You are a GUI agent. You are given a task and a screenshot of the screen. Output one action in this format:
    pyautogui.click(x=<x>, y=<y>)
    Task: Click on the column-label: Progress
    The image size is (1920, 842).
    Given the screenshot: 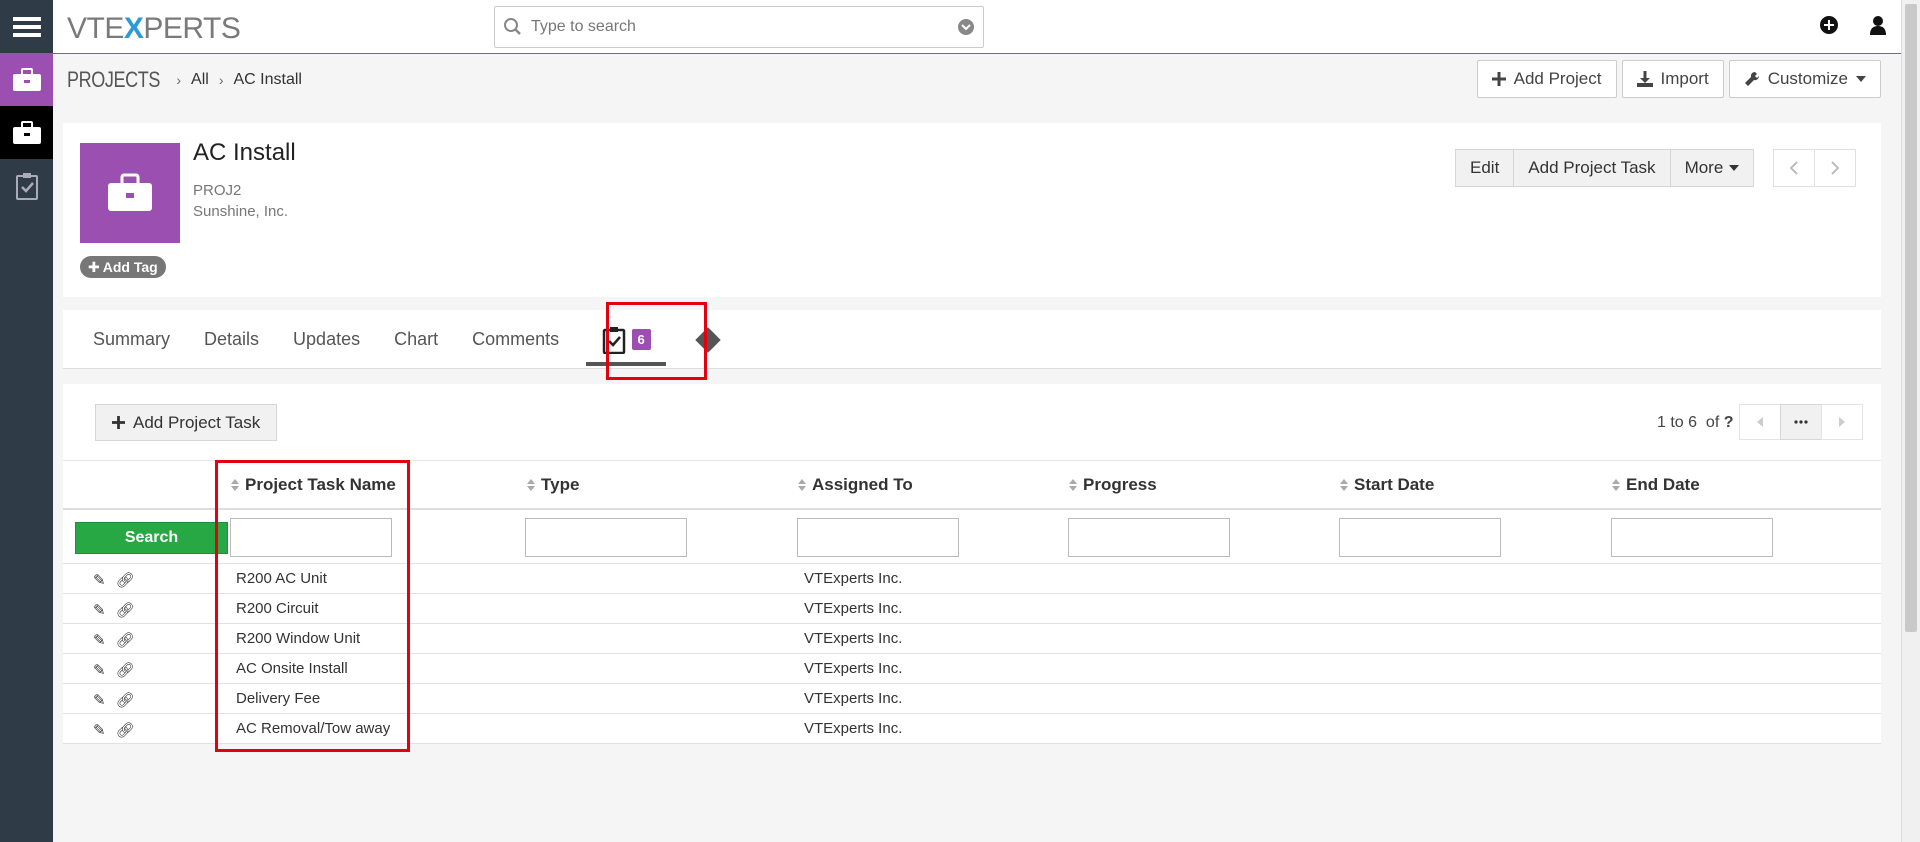 What is the action you would take?
    pyautogui.click(x=1120, y=484)
    